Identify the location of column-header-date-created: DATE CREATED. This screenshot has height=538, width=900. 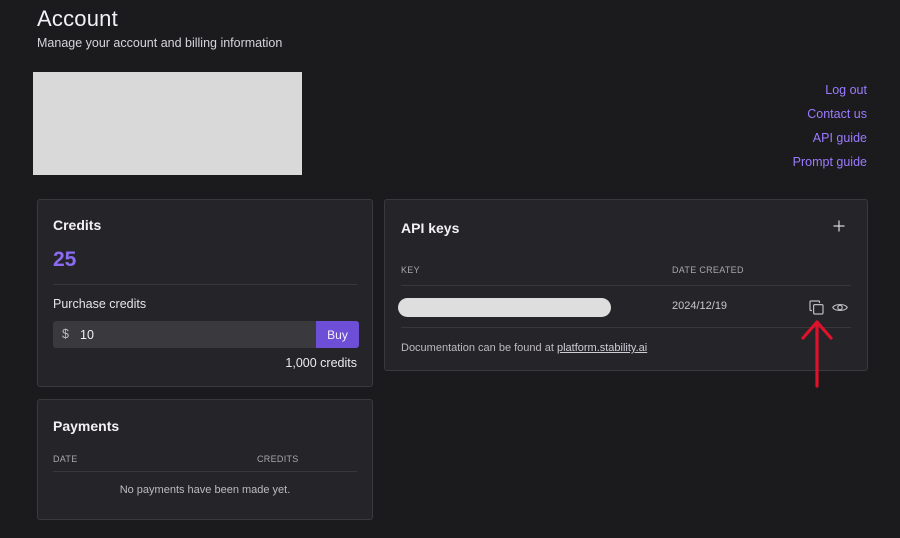
(708, 270).